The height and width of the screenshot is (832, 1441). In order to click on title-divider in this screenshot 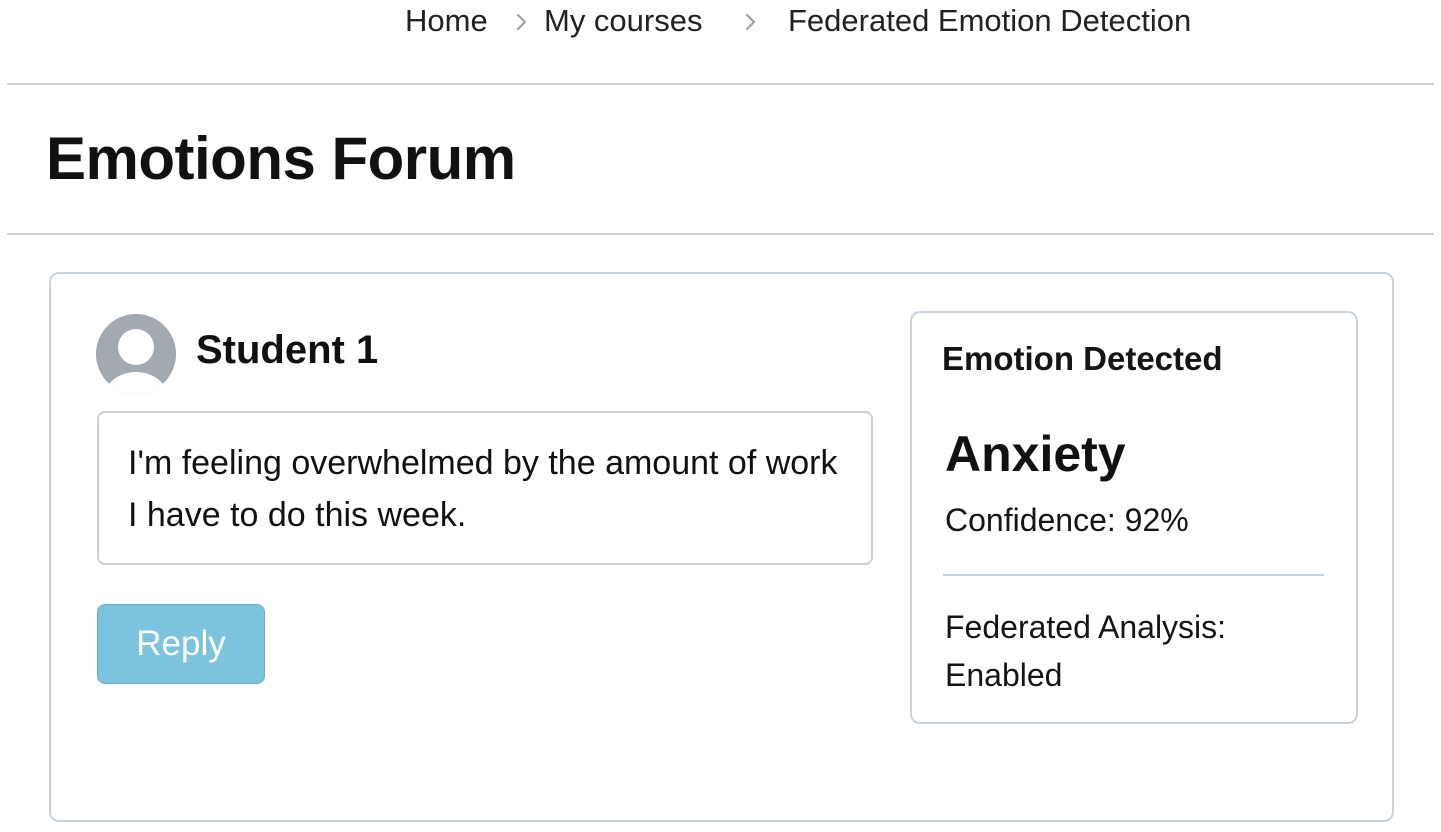, I will do `click(720, 234)`.